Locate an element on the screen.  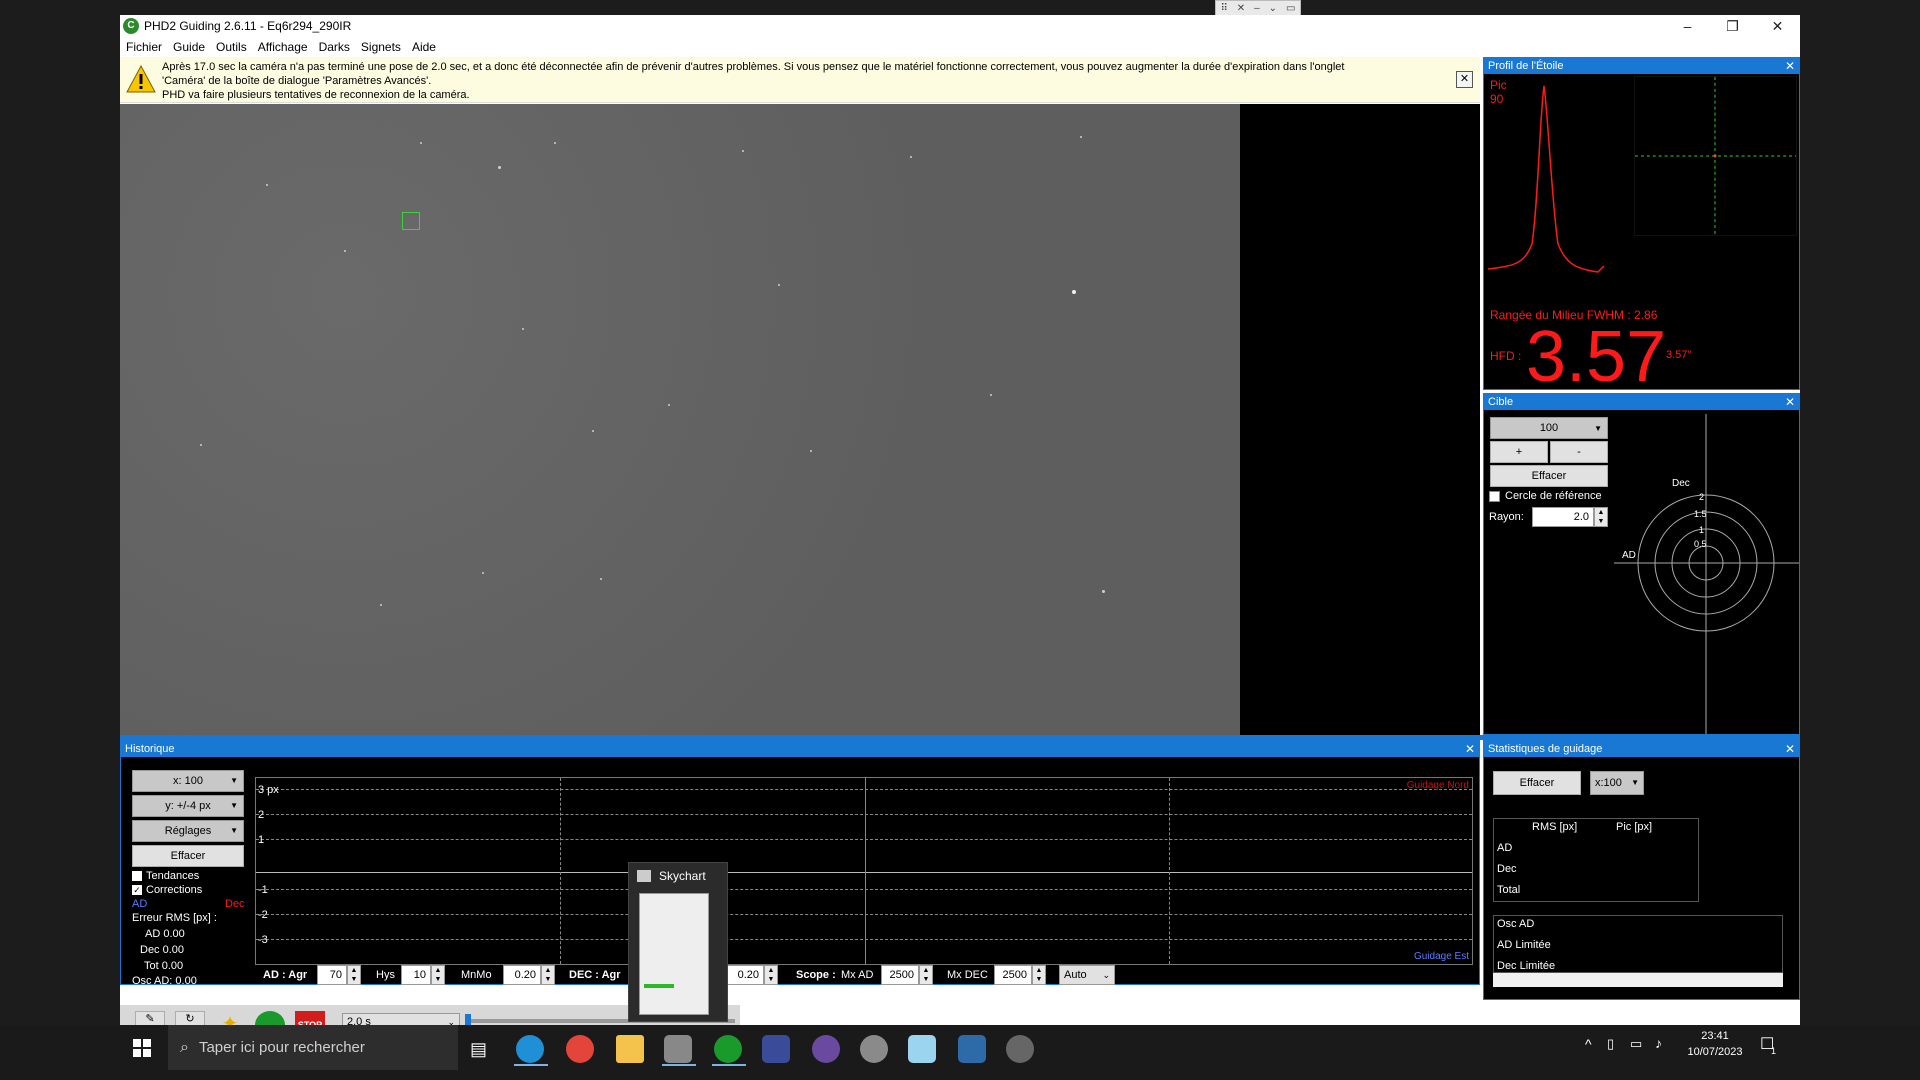
history-title: Historique is located at coordinates (150, 749).